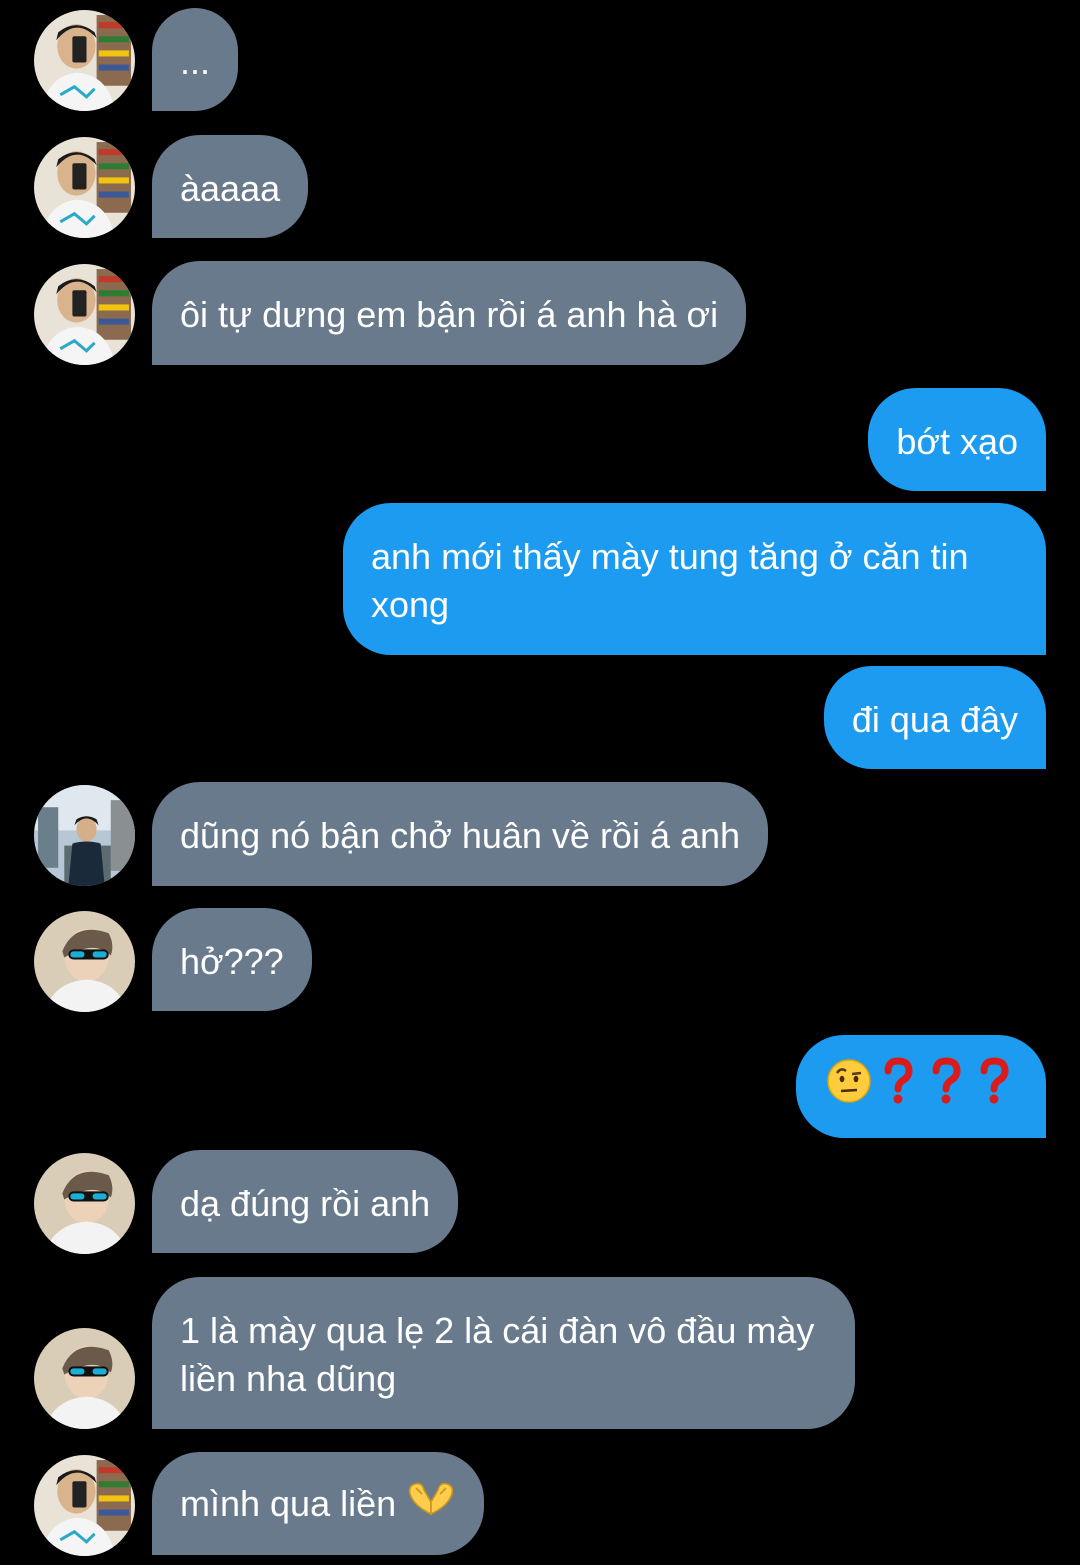 The width and height of the screenshot is (1080, 1565). I want to click on incoming-message-bubble: àaaaa, so click(230, 186).